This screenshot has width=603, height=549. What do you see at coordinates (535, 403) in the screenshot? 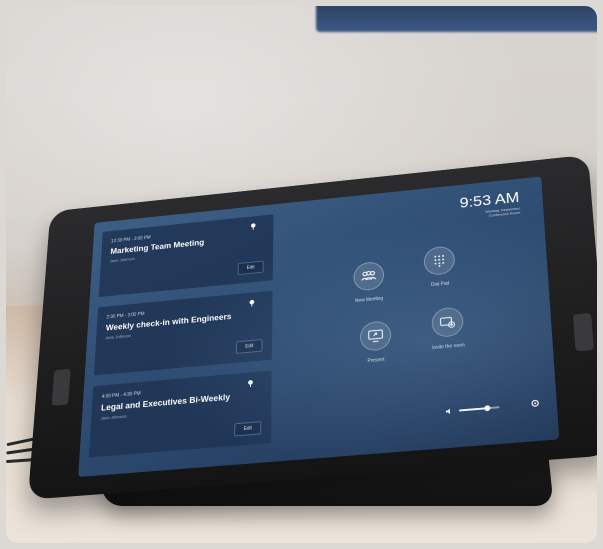
I see `settings-icon` at bounding box center [535, 403].